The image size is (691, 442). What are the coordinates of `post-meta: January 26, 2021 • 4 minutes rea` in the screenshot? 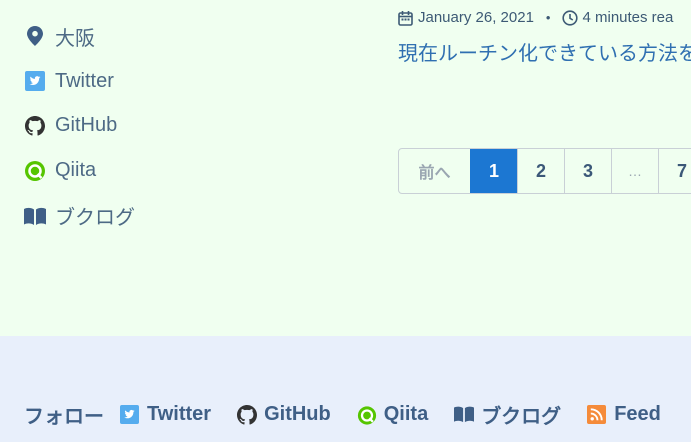 It's located at (535, 17).